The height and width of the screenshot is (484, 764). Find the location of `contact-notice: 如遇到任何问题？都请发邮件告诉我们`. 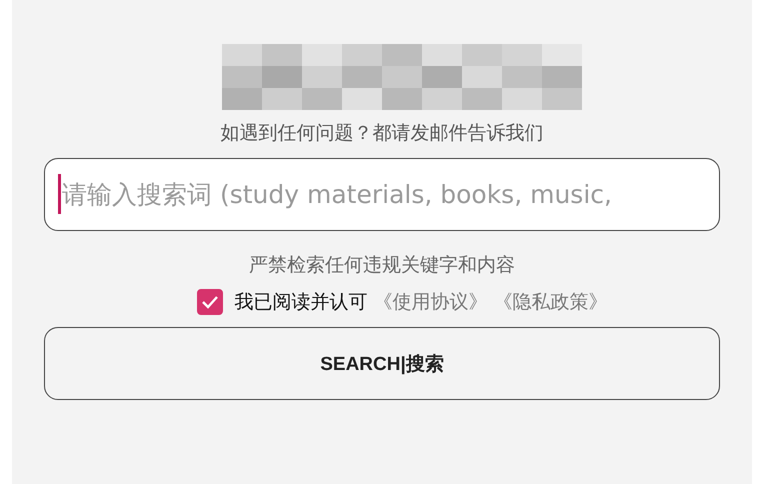

contact-notice: 如遇到任何问题？都请发邮件告诉我们 is located at coordinates (382, 133).